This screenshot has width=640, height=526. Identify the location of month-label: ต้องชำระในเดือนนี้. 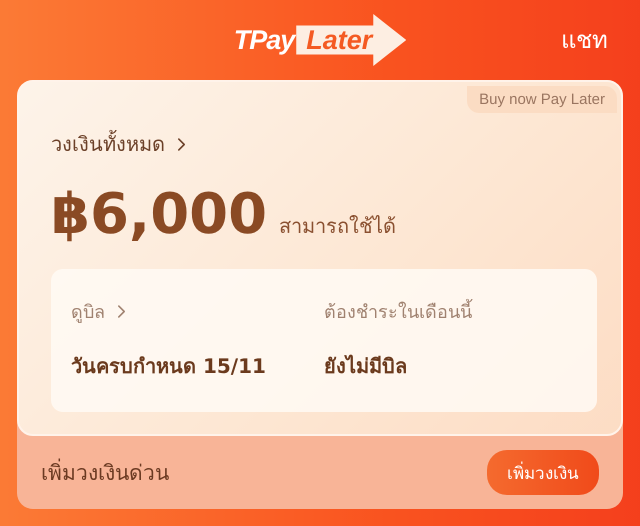
(450, 311).